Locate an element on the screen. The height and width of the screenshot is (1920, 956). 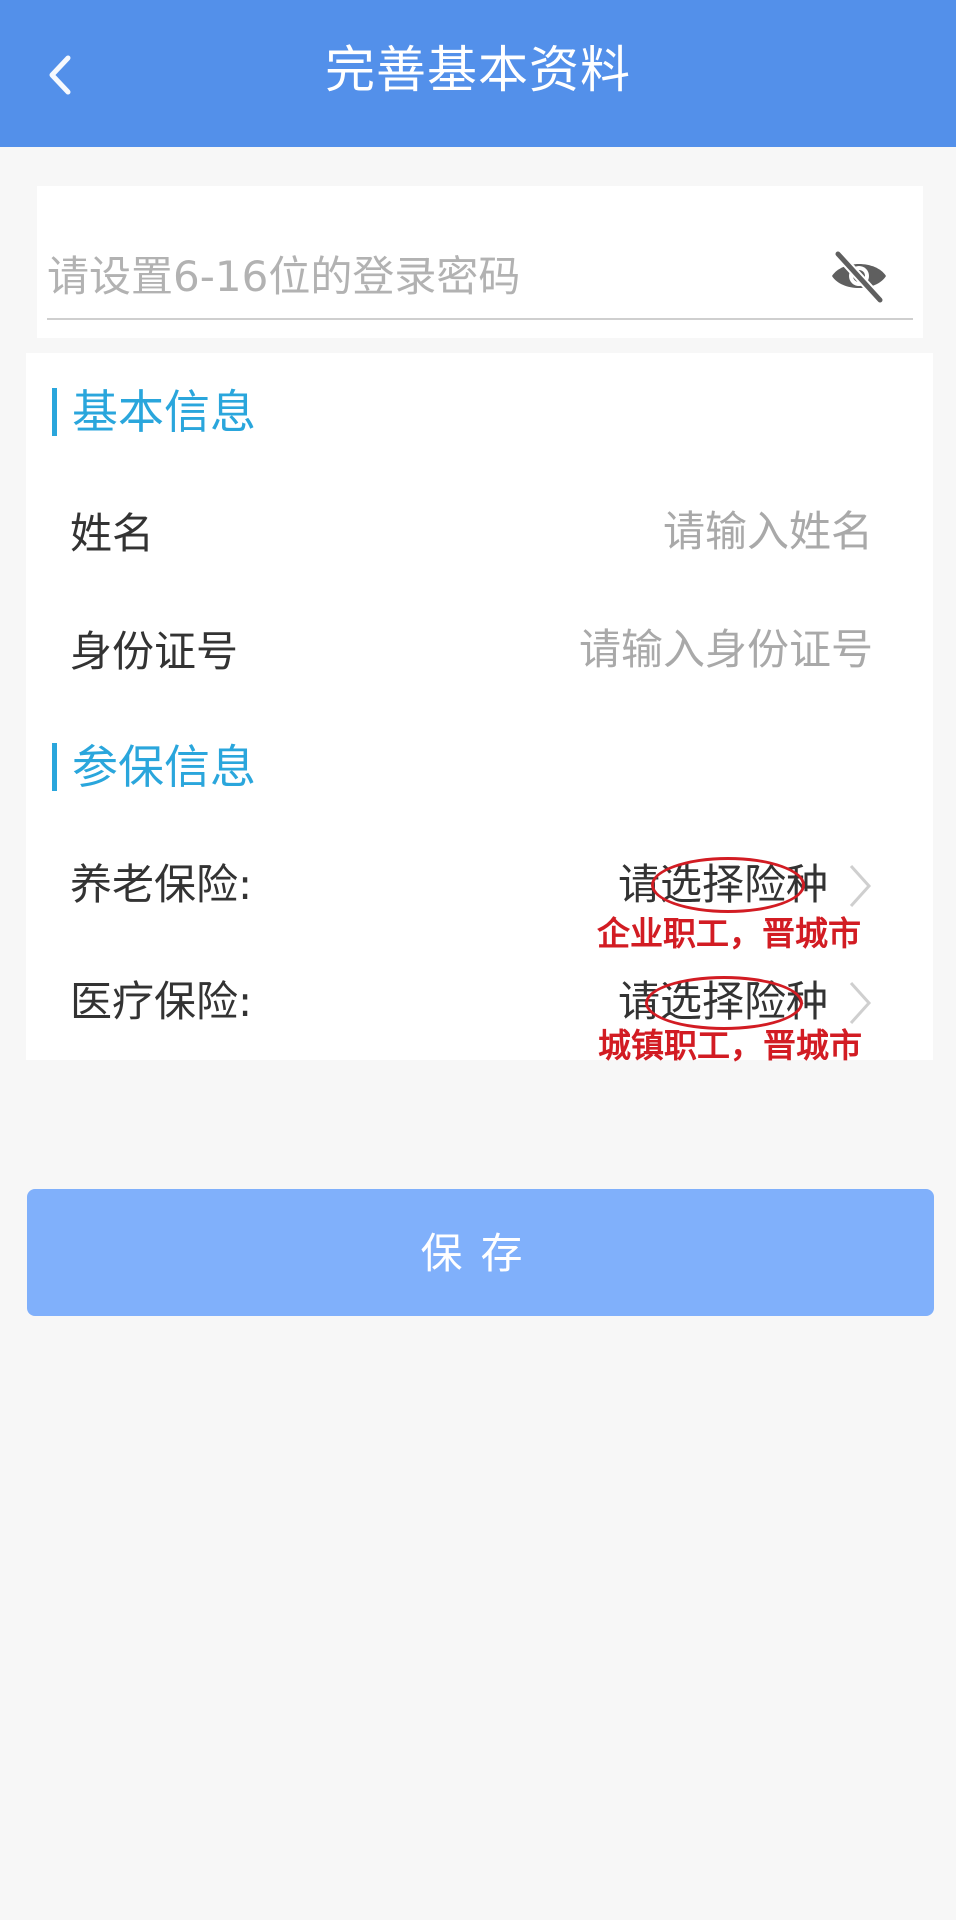
save-button: 保存 is located at coordinates (480, 1252).